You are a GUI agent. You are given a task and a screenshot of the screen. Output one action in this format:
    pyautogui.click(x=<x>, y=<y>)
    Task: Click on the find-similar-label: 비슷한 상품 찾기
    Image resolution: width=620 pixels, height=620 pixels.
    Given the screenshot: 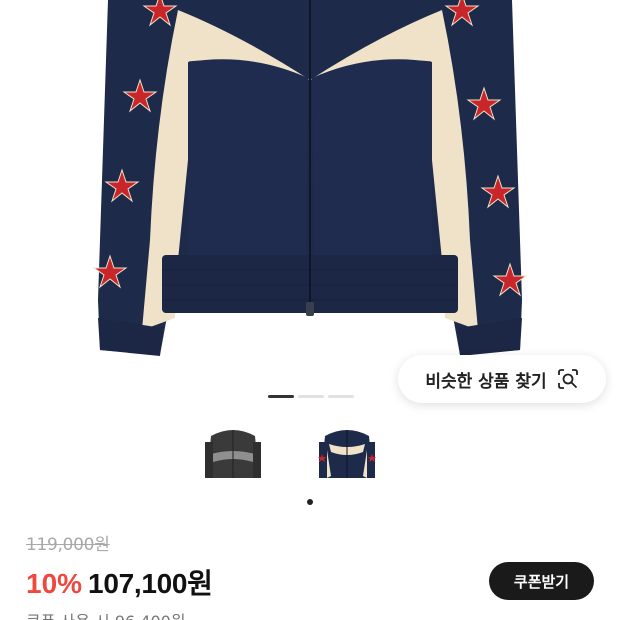 What is the action you would take?
    pyautogui.click(x=486, y=381)
    